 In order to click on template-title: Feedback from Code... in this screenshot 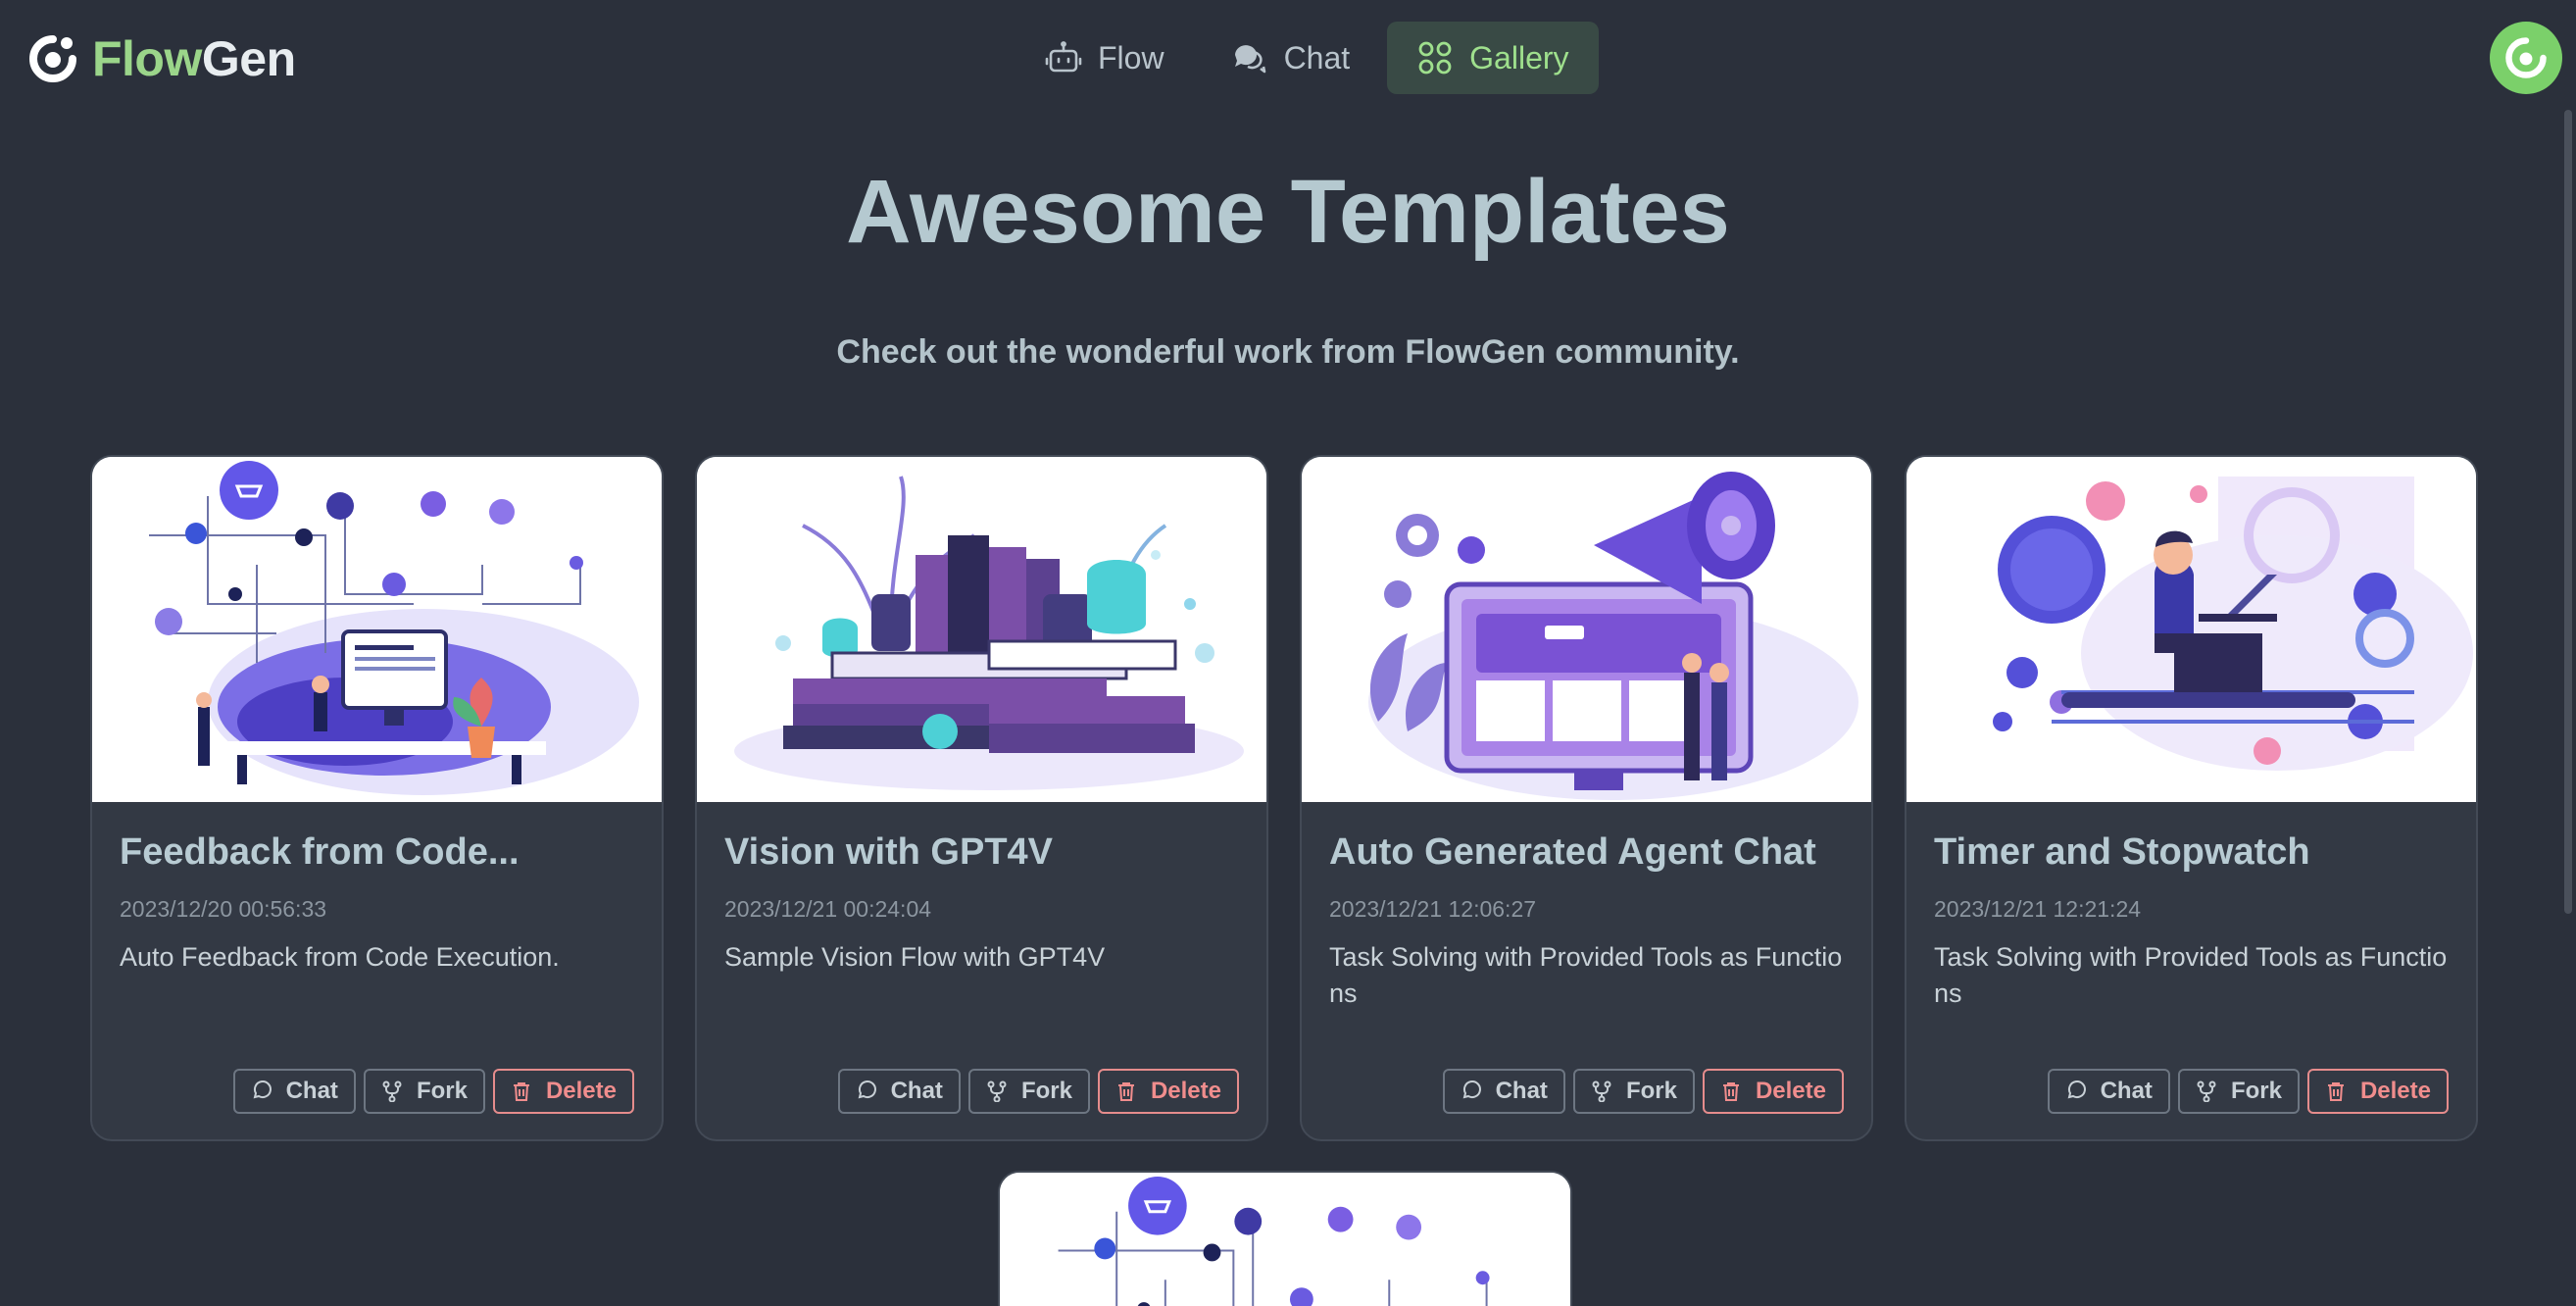, I will do `click(377, 852)`.